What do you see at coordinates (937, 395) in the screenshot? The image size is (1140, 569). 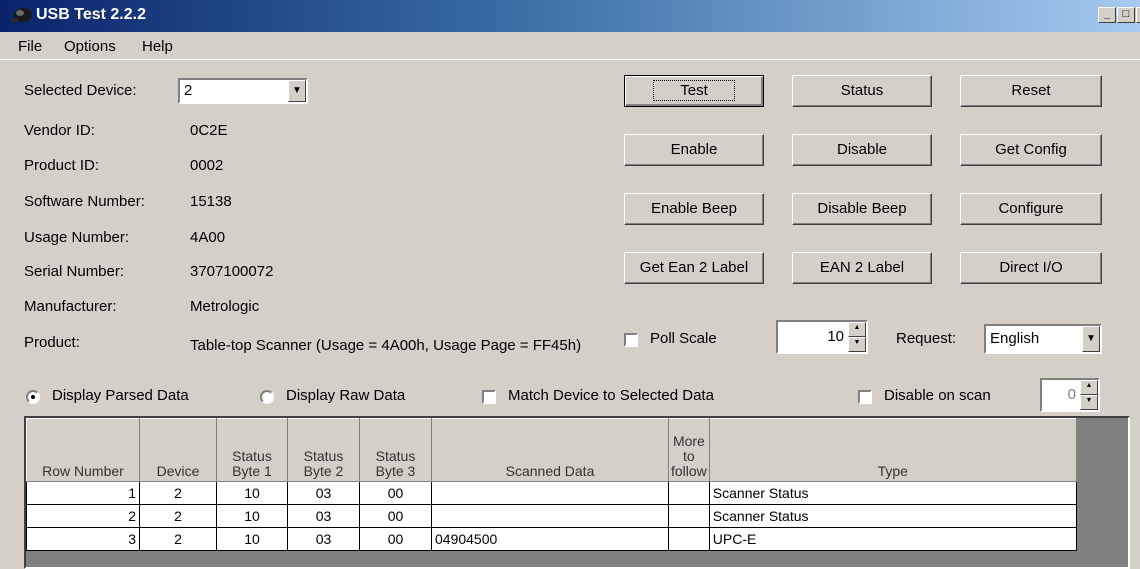 I see `disable-on-scan-label: Disable on scan` at bounding box center [937, 395].